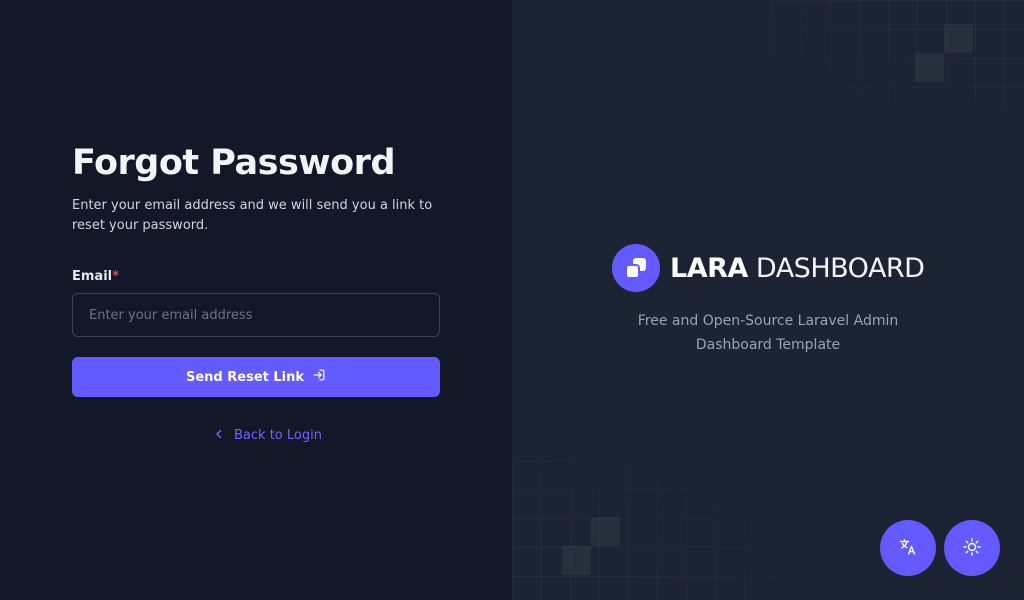 The image size is (1024, 600). I want to click on chevron-left-icon, so click(219, 435).